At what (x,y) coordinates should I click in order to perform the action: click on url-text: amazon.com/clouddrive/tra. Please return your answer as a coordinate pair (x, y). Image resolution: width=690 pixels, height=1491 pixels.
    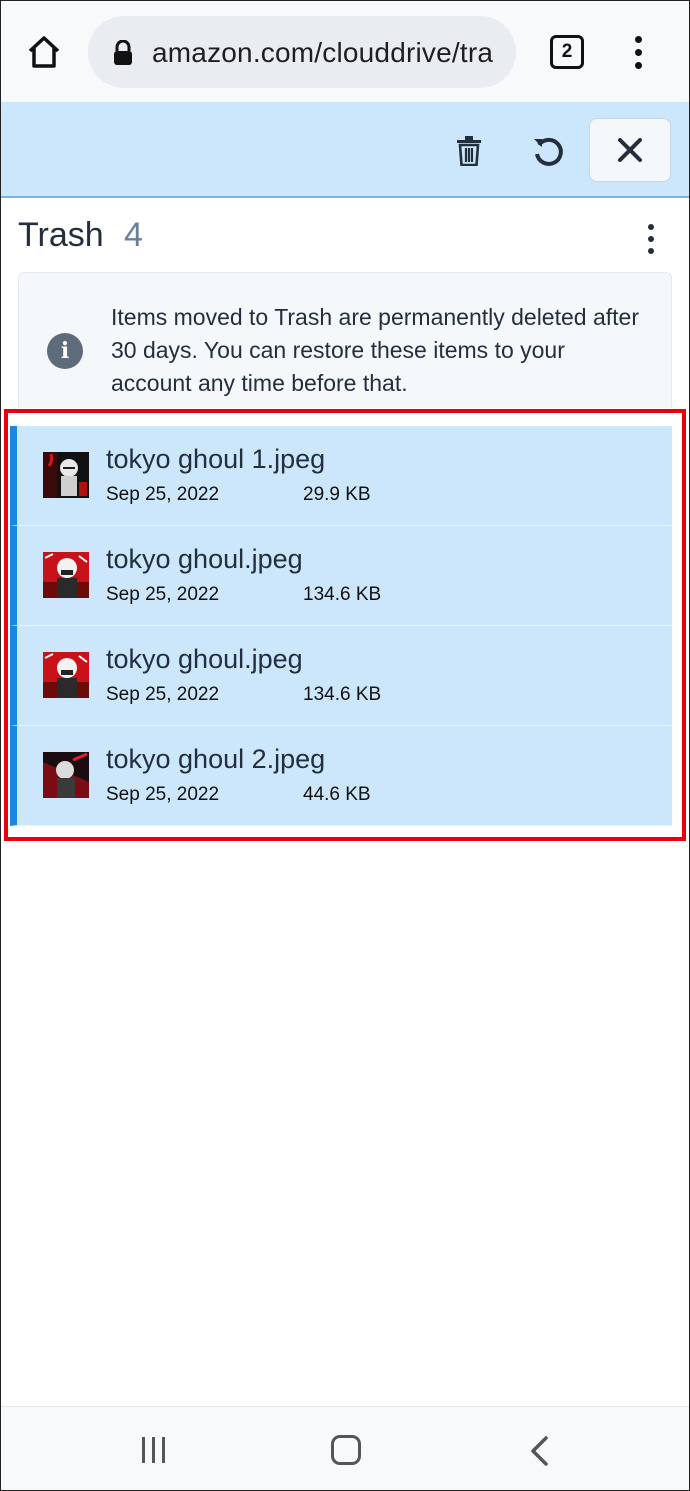
    Looking at the image, I should click on (323, 52).